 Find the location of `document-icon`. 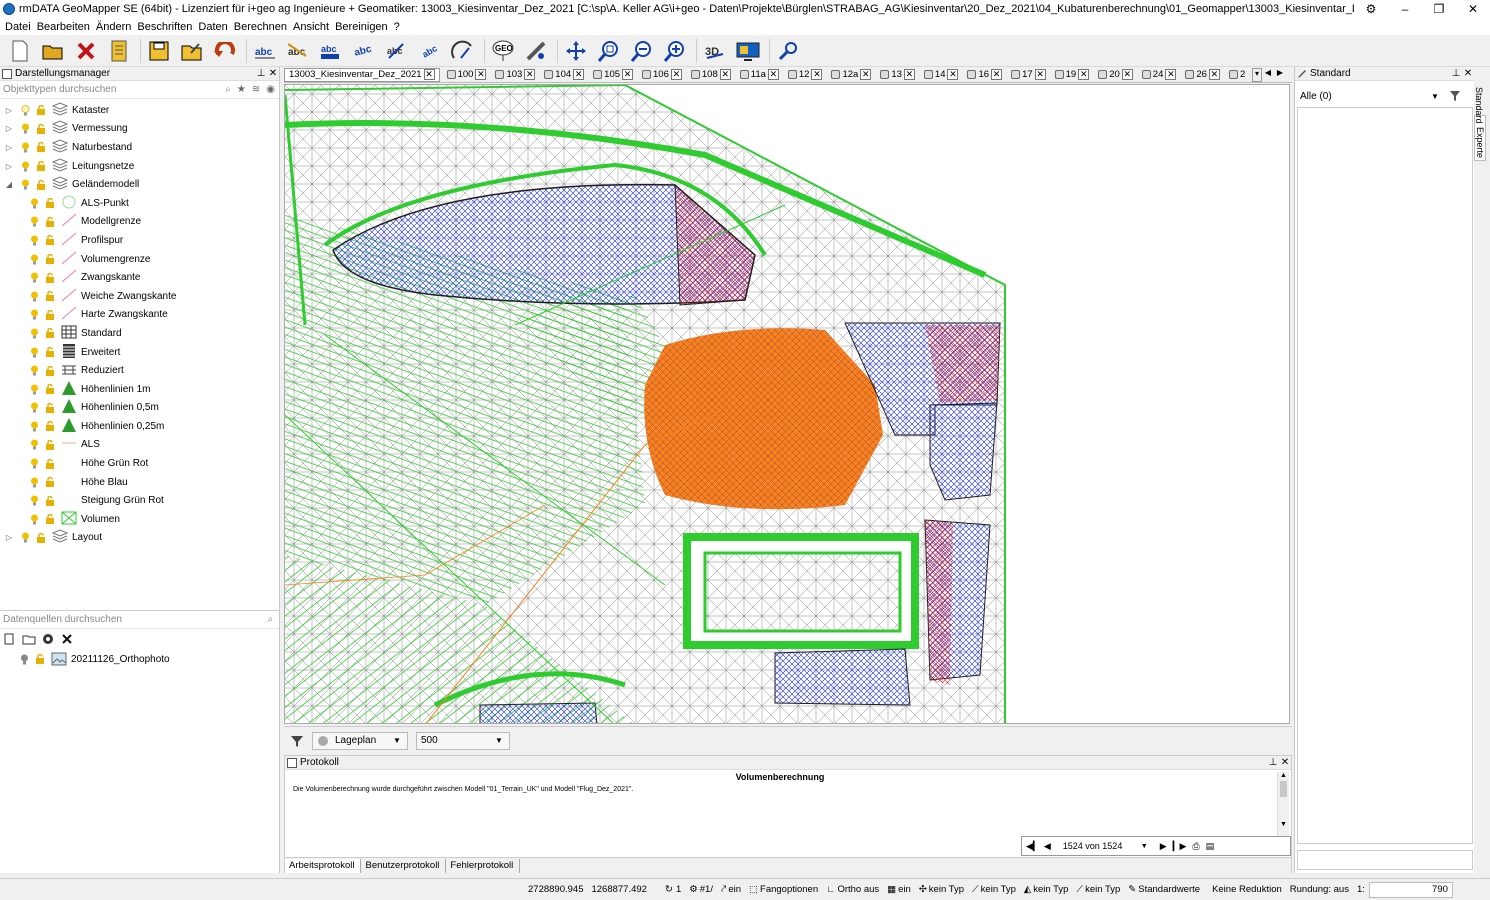

document-icon is located at coordinates (119, 51).